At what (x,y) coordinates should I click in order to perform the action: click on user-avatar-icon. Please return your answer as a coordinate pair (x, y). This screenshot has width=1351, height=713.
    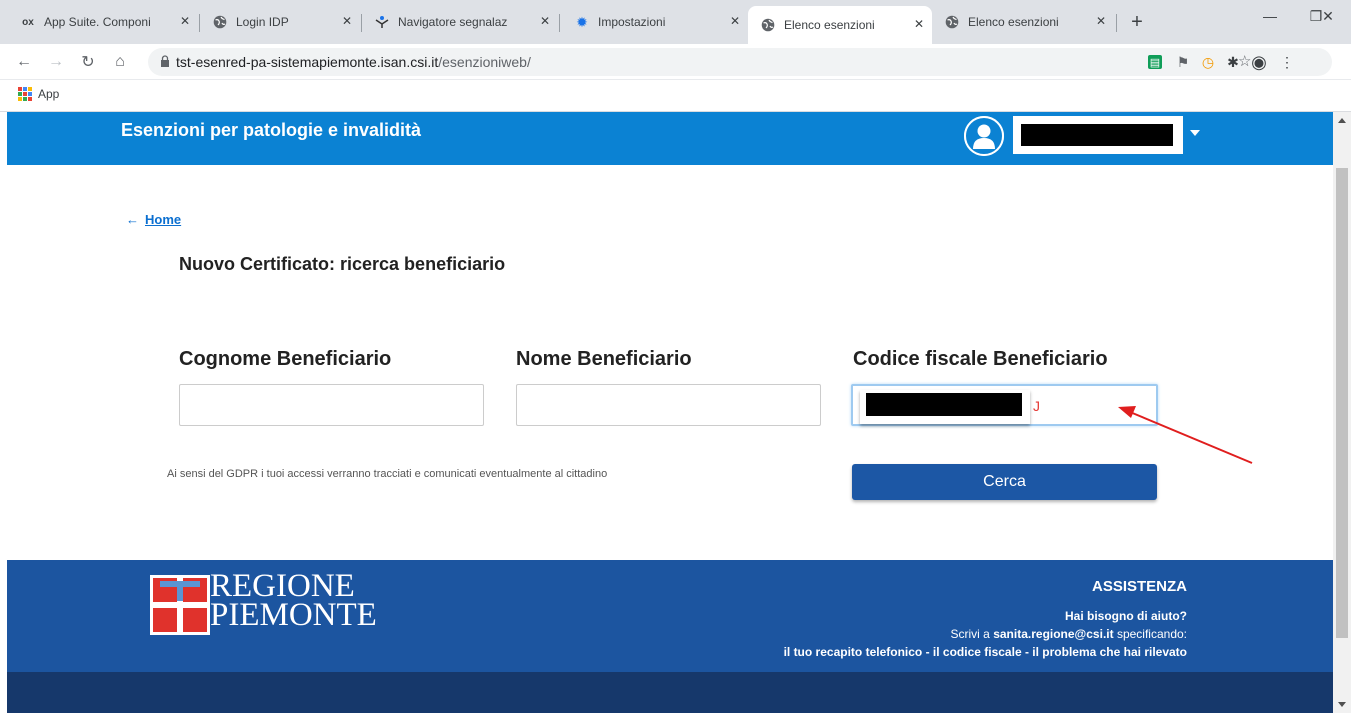
    Looking at the image, I should click on (984, 136).